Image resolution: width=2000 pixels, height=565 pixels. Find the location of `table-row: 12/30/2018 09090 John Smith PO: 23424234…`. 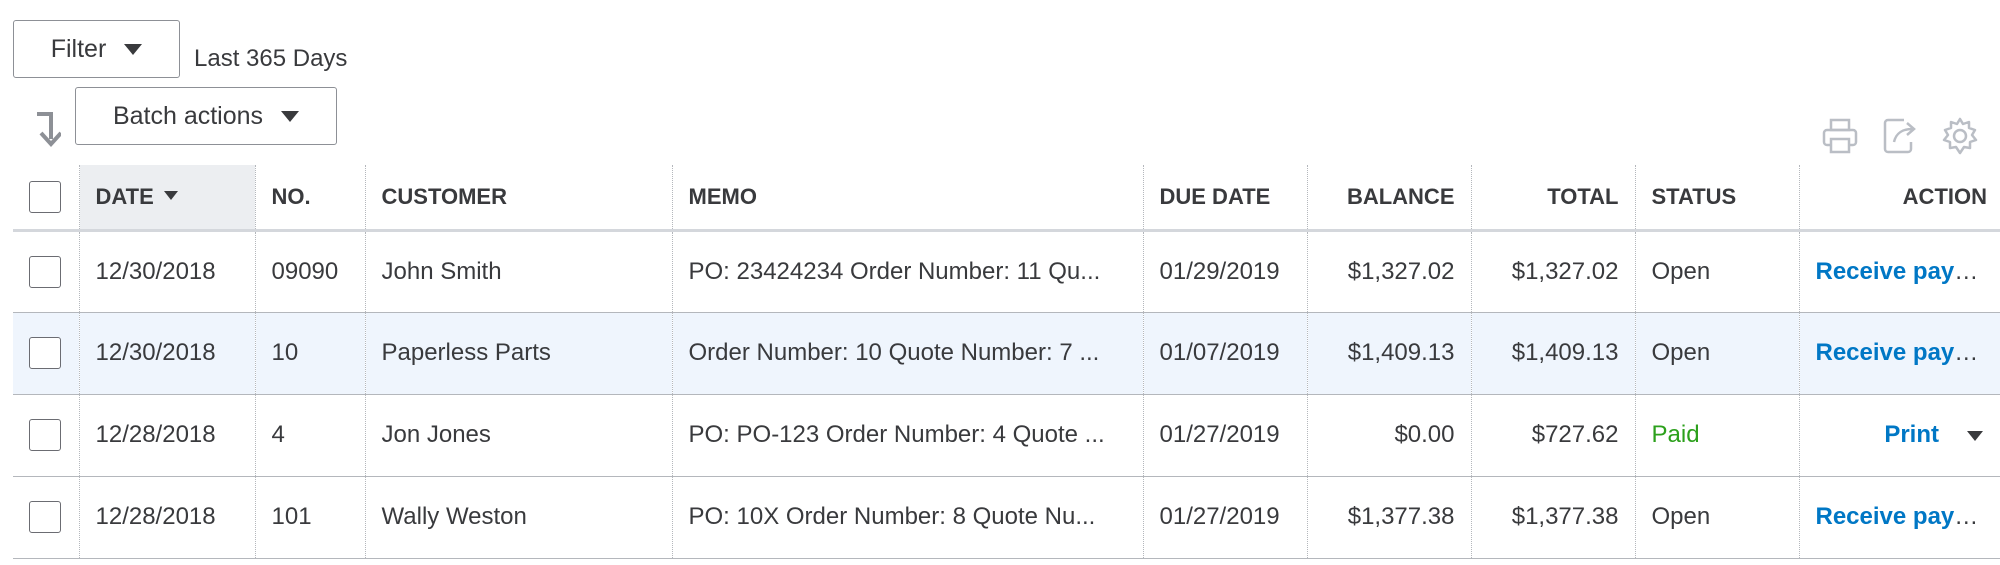

table-row: 12/30/2018 09090 John Smith PO: 23424234… is located at coordinates (1006, 271).